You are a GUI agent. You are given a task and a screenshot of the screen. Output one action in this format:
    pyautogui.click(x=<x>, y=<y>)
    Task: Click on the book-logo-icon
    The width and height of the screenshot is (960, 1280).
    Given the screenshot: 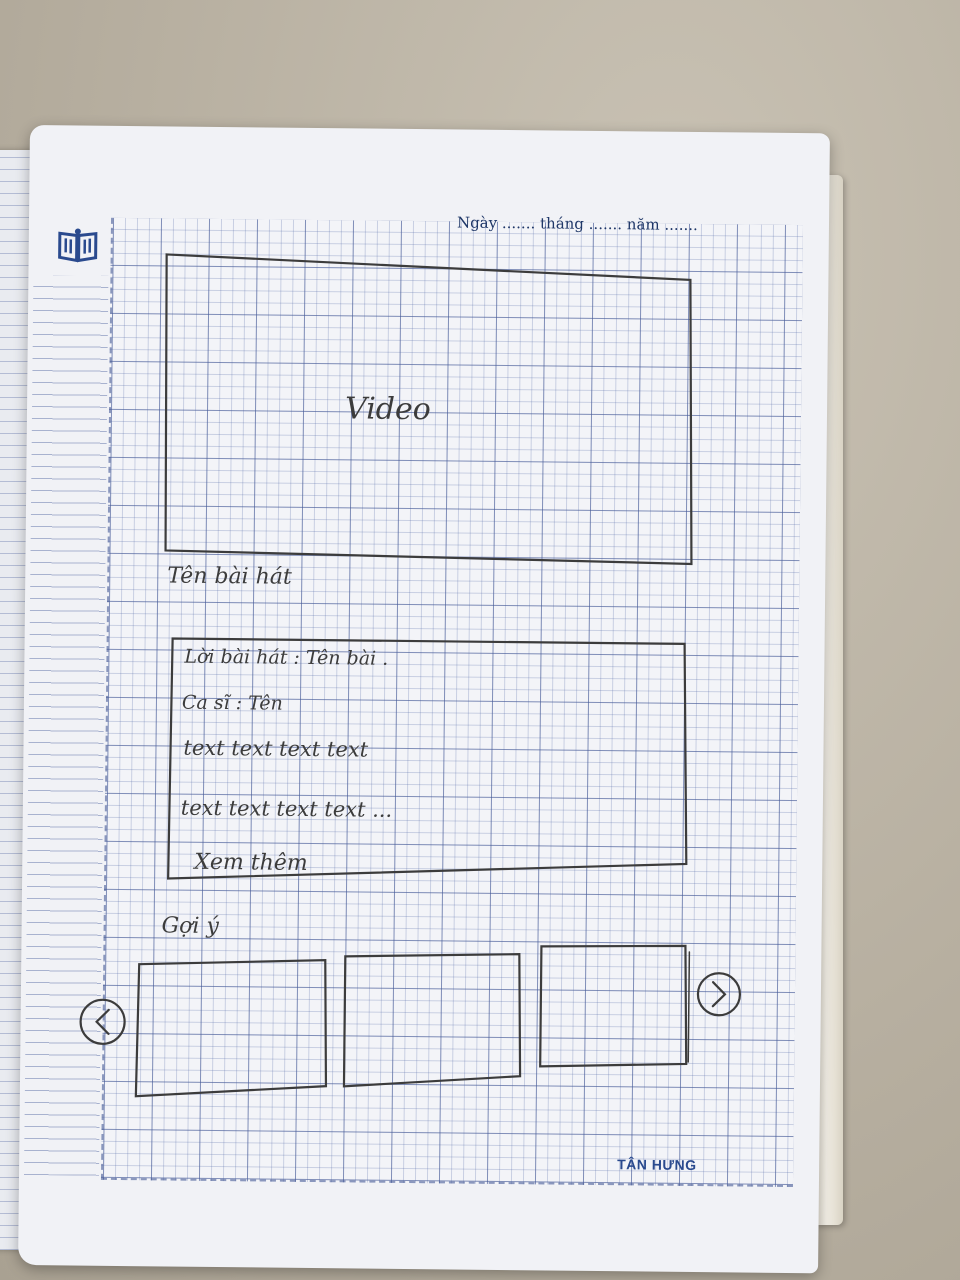 What is the action you would take?
    pyautogui.click(x=78, y=245)
    